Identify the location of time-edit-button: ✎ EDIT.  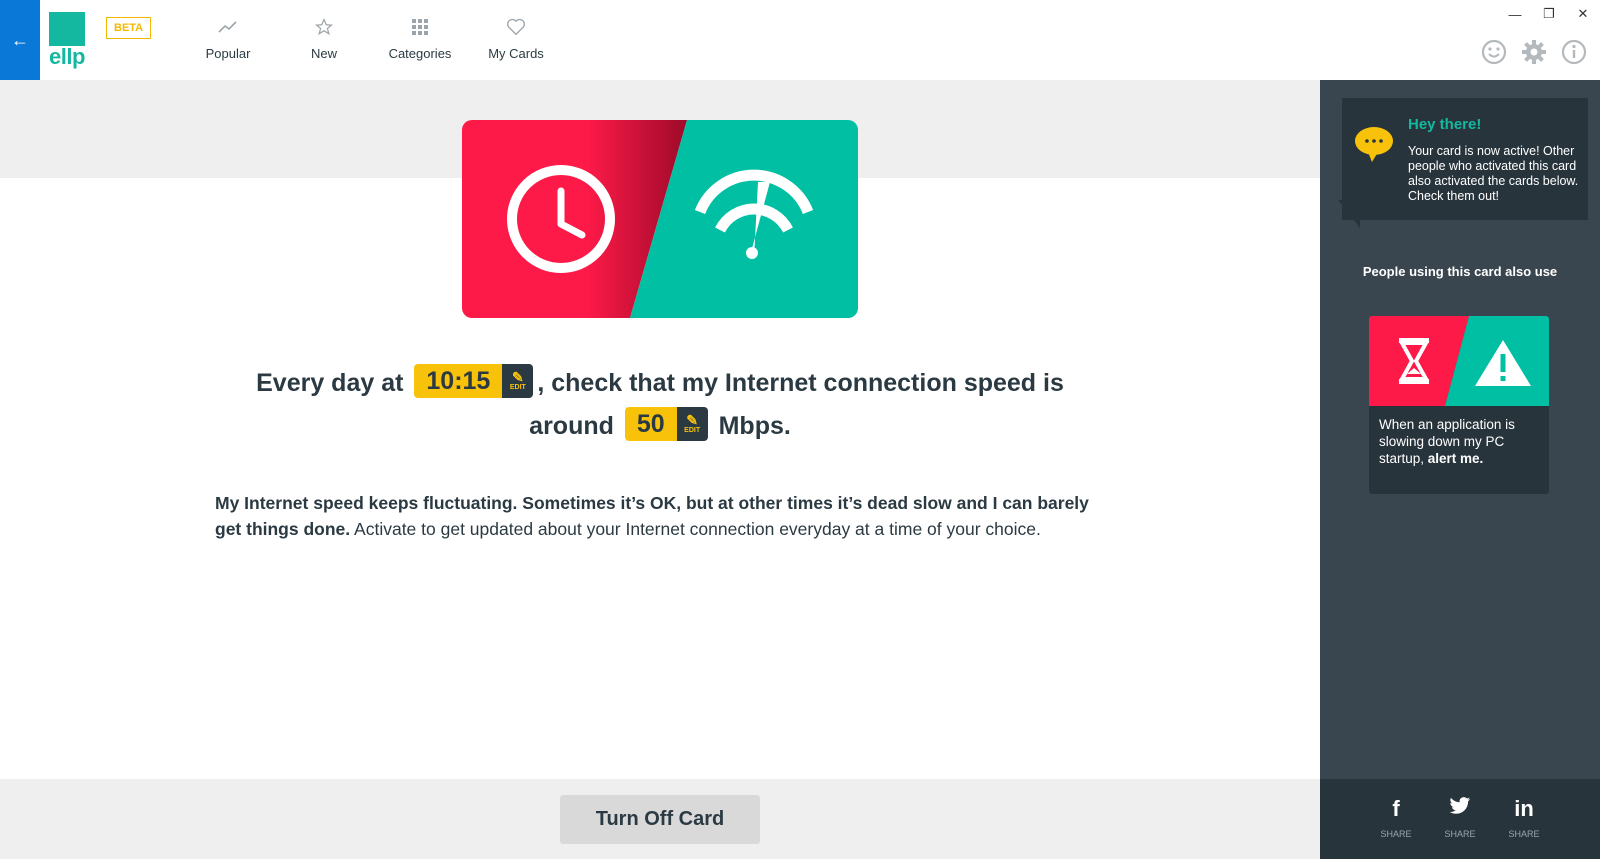
(518, 381).